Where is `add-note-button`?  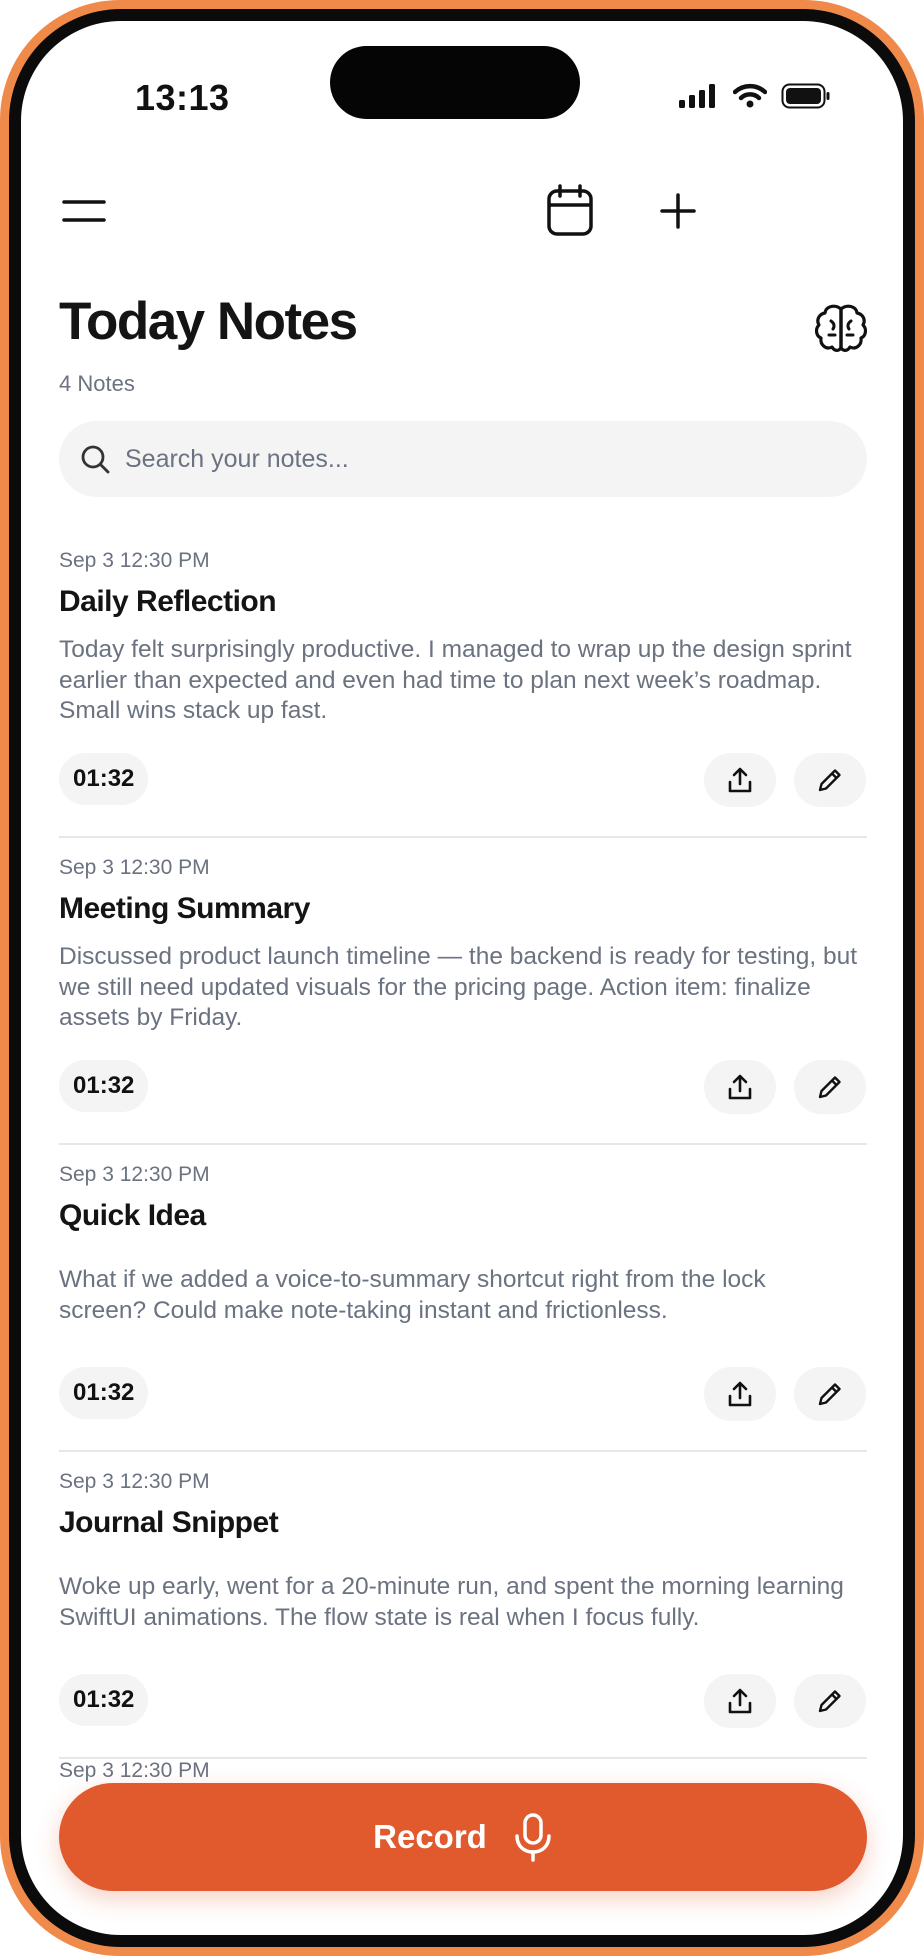
add-note-button is located at coordinates (678, 211).